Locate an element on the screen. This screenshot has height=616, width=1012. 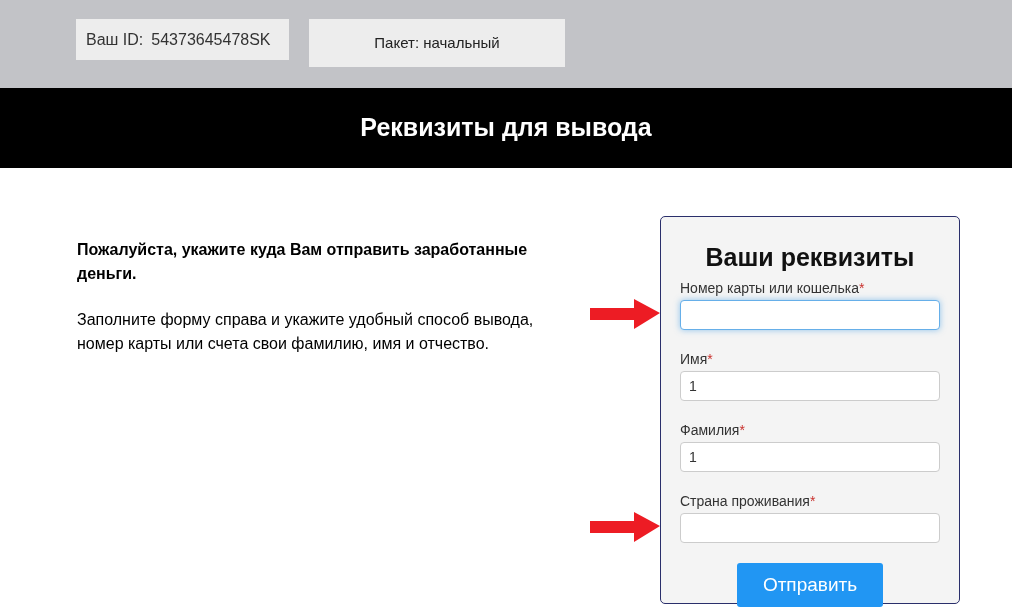
field-label-text: Номер карты или кошелька is located at coordinates (770, 288).